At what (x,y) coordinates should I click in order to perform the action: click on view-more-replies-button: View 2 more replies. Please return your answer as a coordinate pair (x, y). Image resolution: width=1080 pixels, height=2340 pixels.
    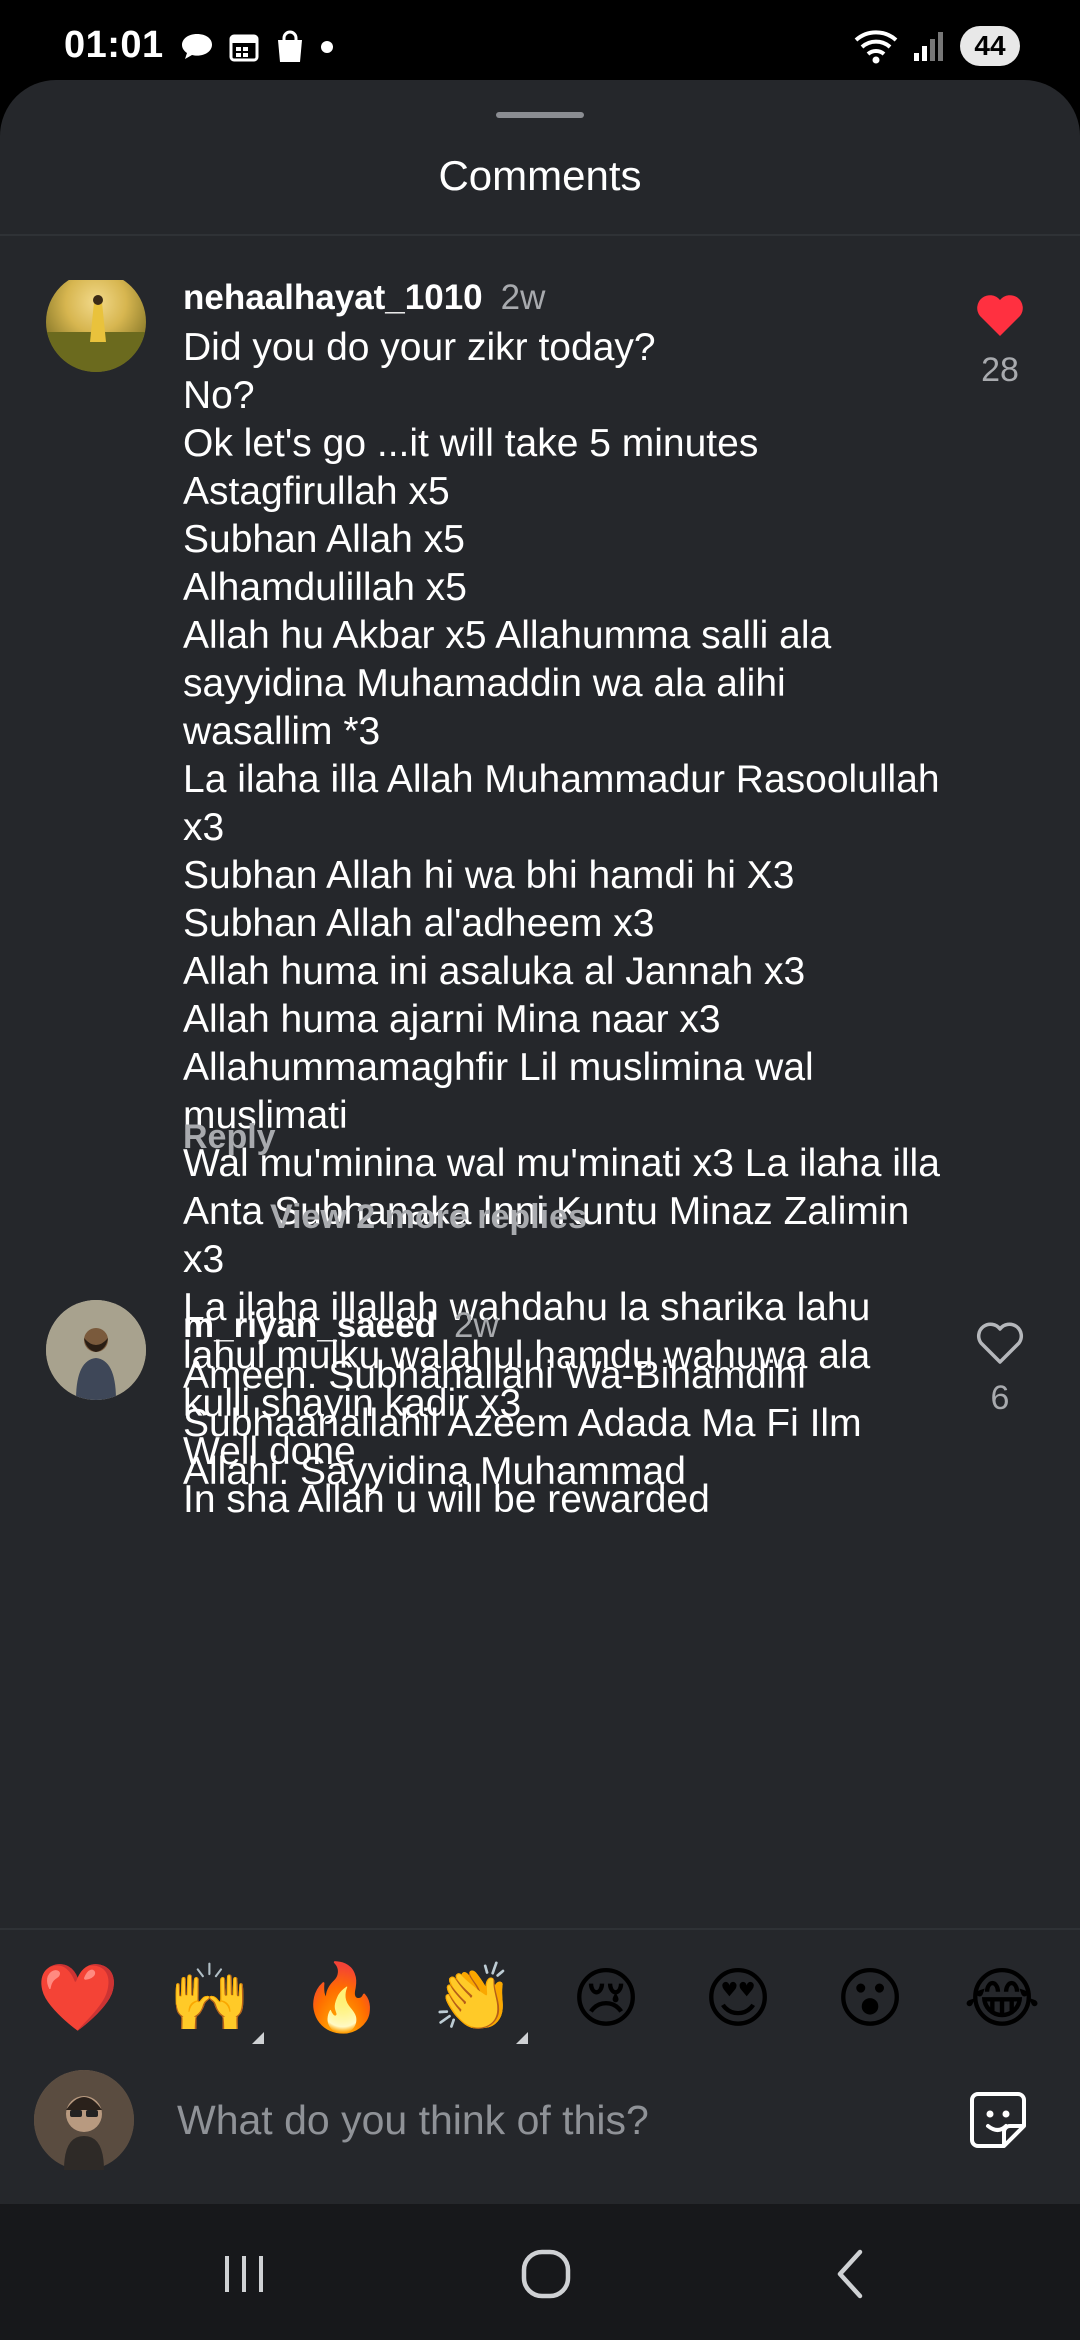
    Looking at the image, I should click on (428, 1217).